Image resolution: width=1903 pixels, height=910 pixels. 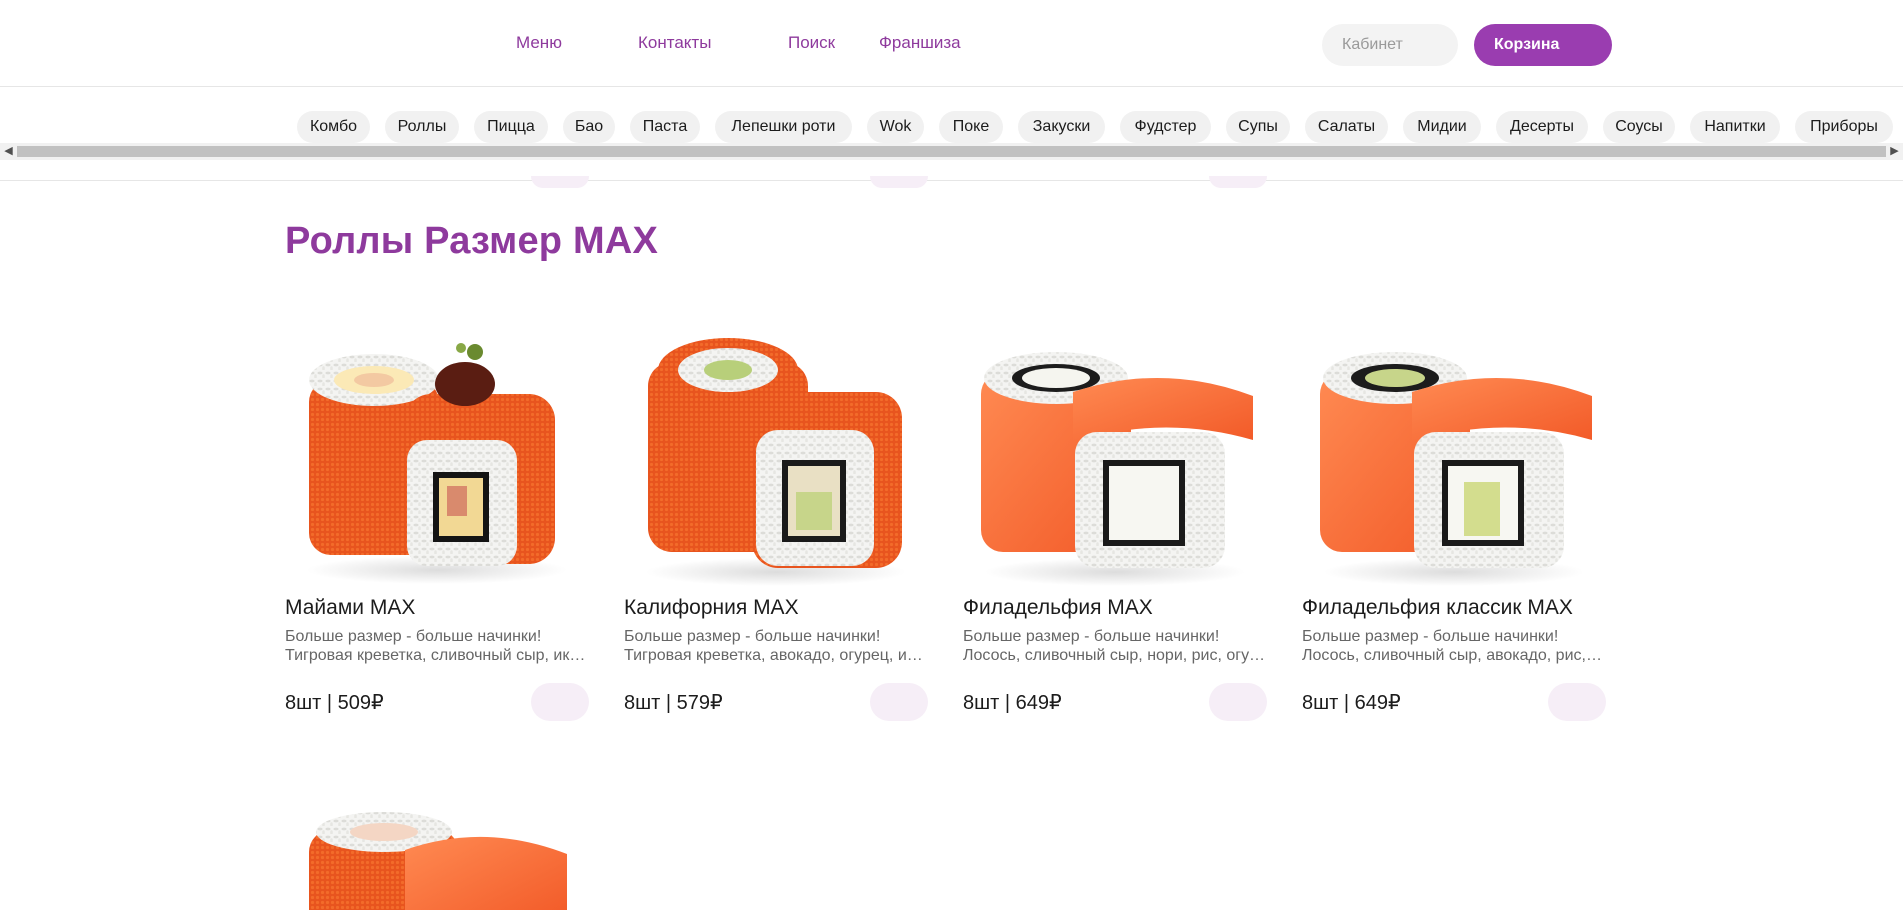 What do you see at coordinates (1058, 608) in the screenshot?
I see `product-name: Филадельфия MAX` at bounding box center [1058, 608].